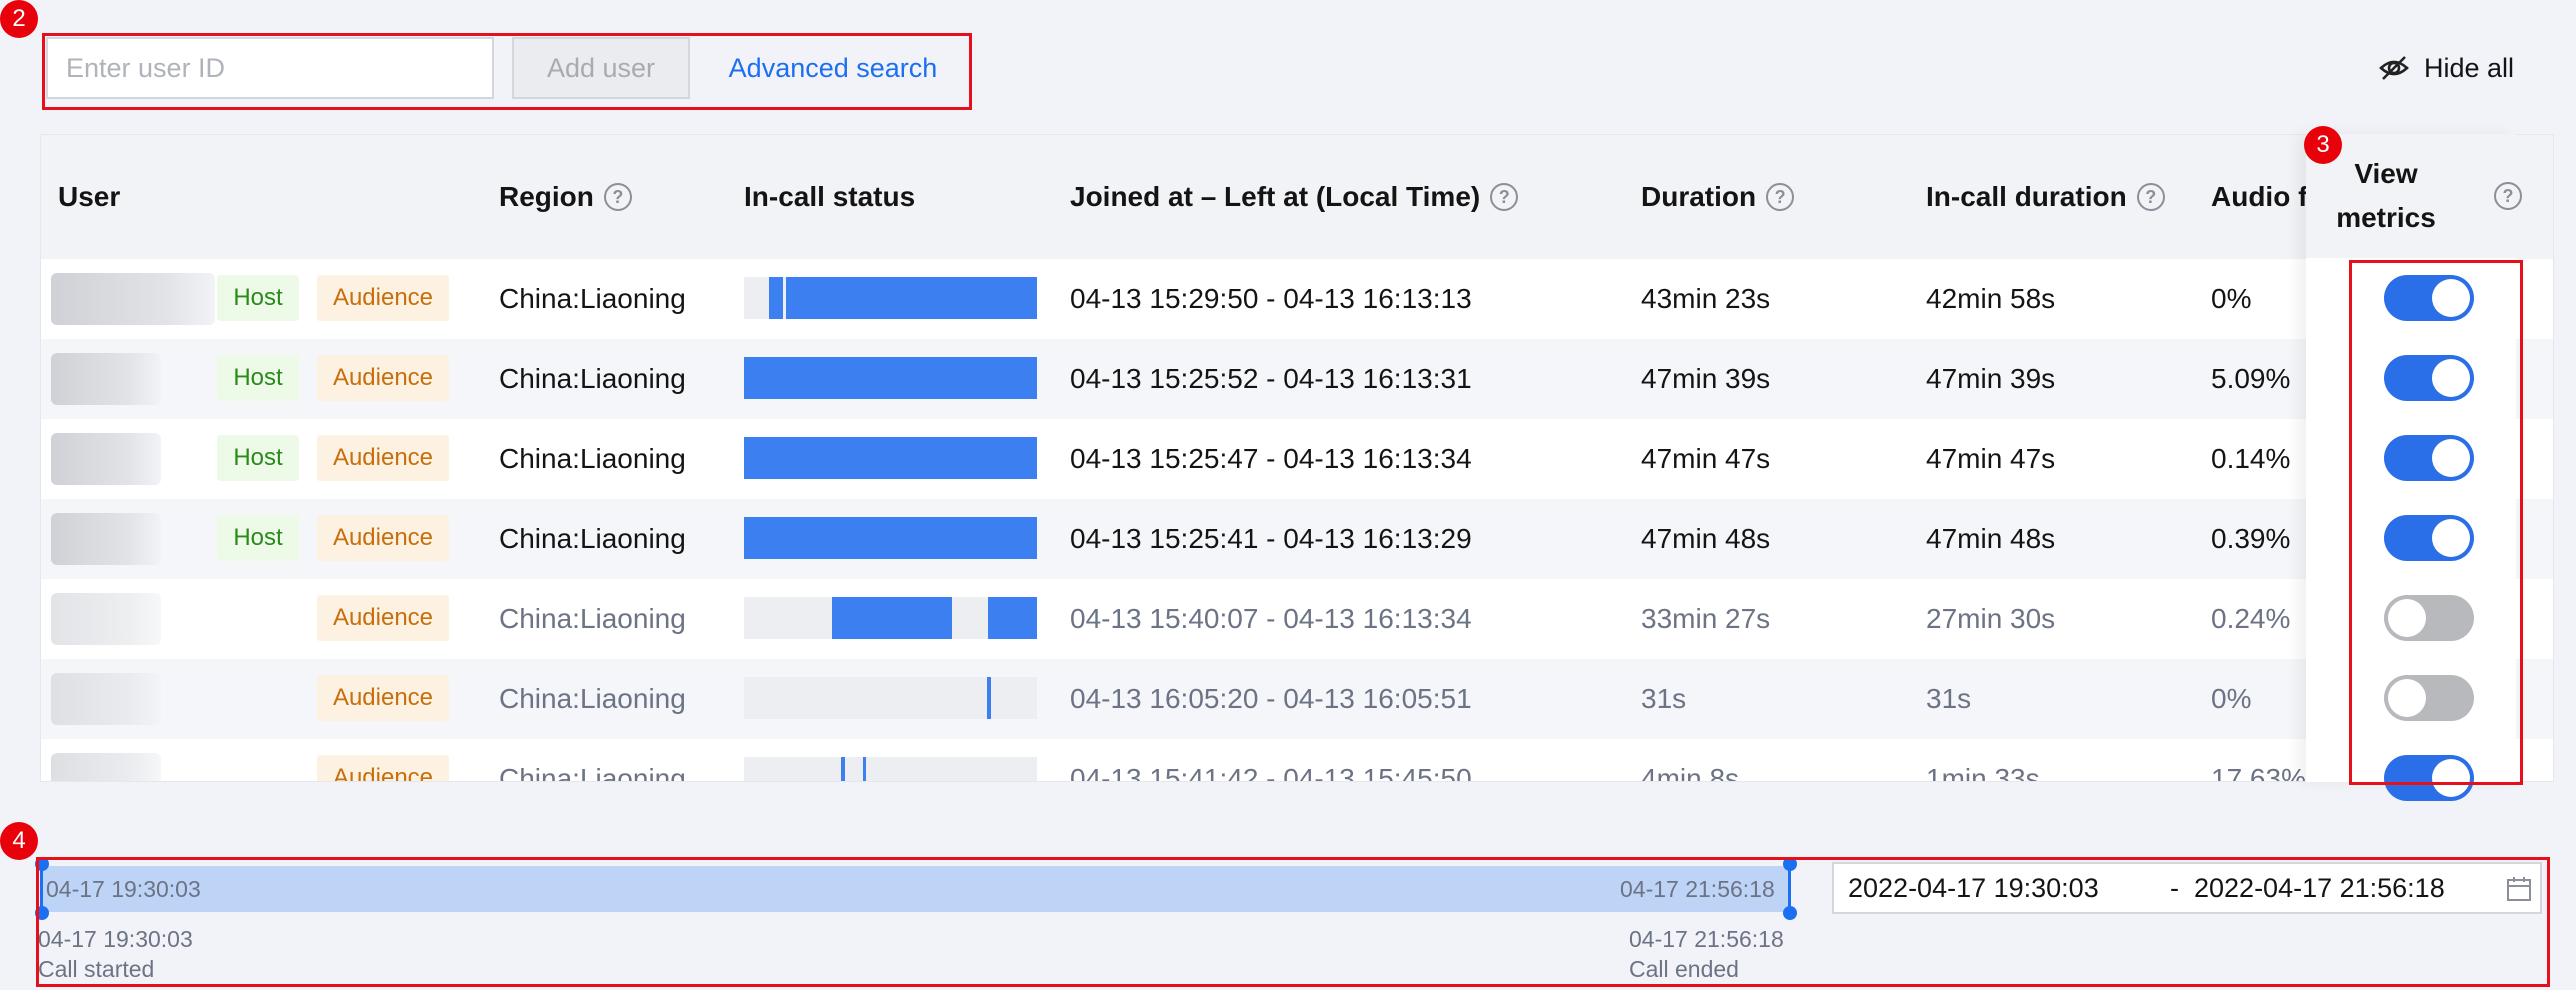  What do you see at coordinates (2251, 458) in the screenshot?
I see `audio-cell: 0.14%` at bounding box center [2251, 458].